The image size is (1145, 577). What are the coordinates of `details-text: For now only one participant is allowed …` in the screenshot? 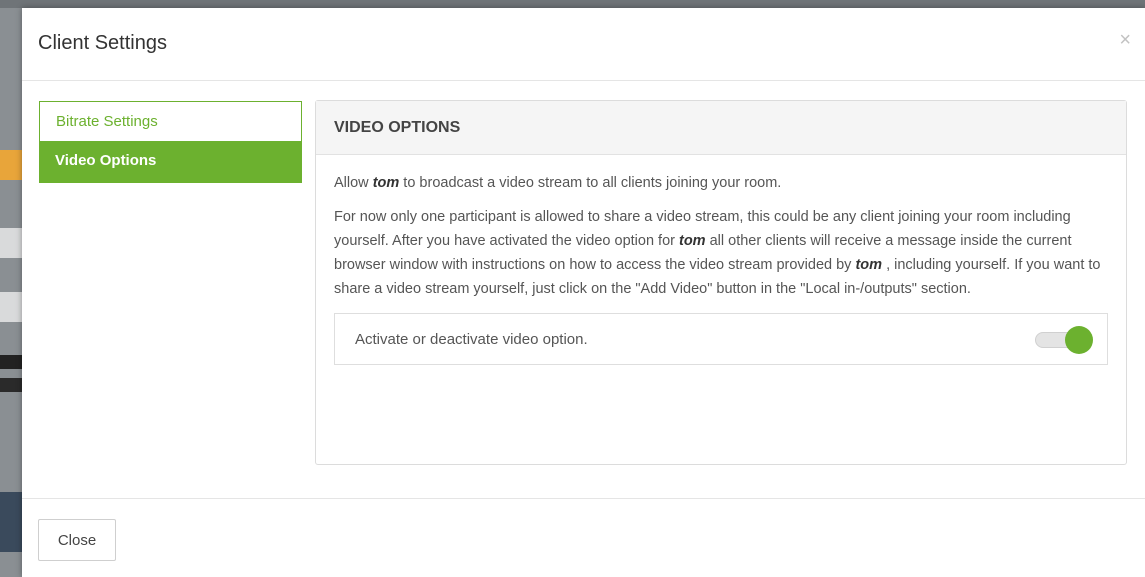 It's located at (721, 253).